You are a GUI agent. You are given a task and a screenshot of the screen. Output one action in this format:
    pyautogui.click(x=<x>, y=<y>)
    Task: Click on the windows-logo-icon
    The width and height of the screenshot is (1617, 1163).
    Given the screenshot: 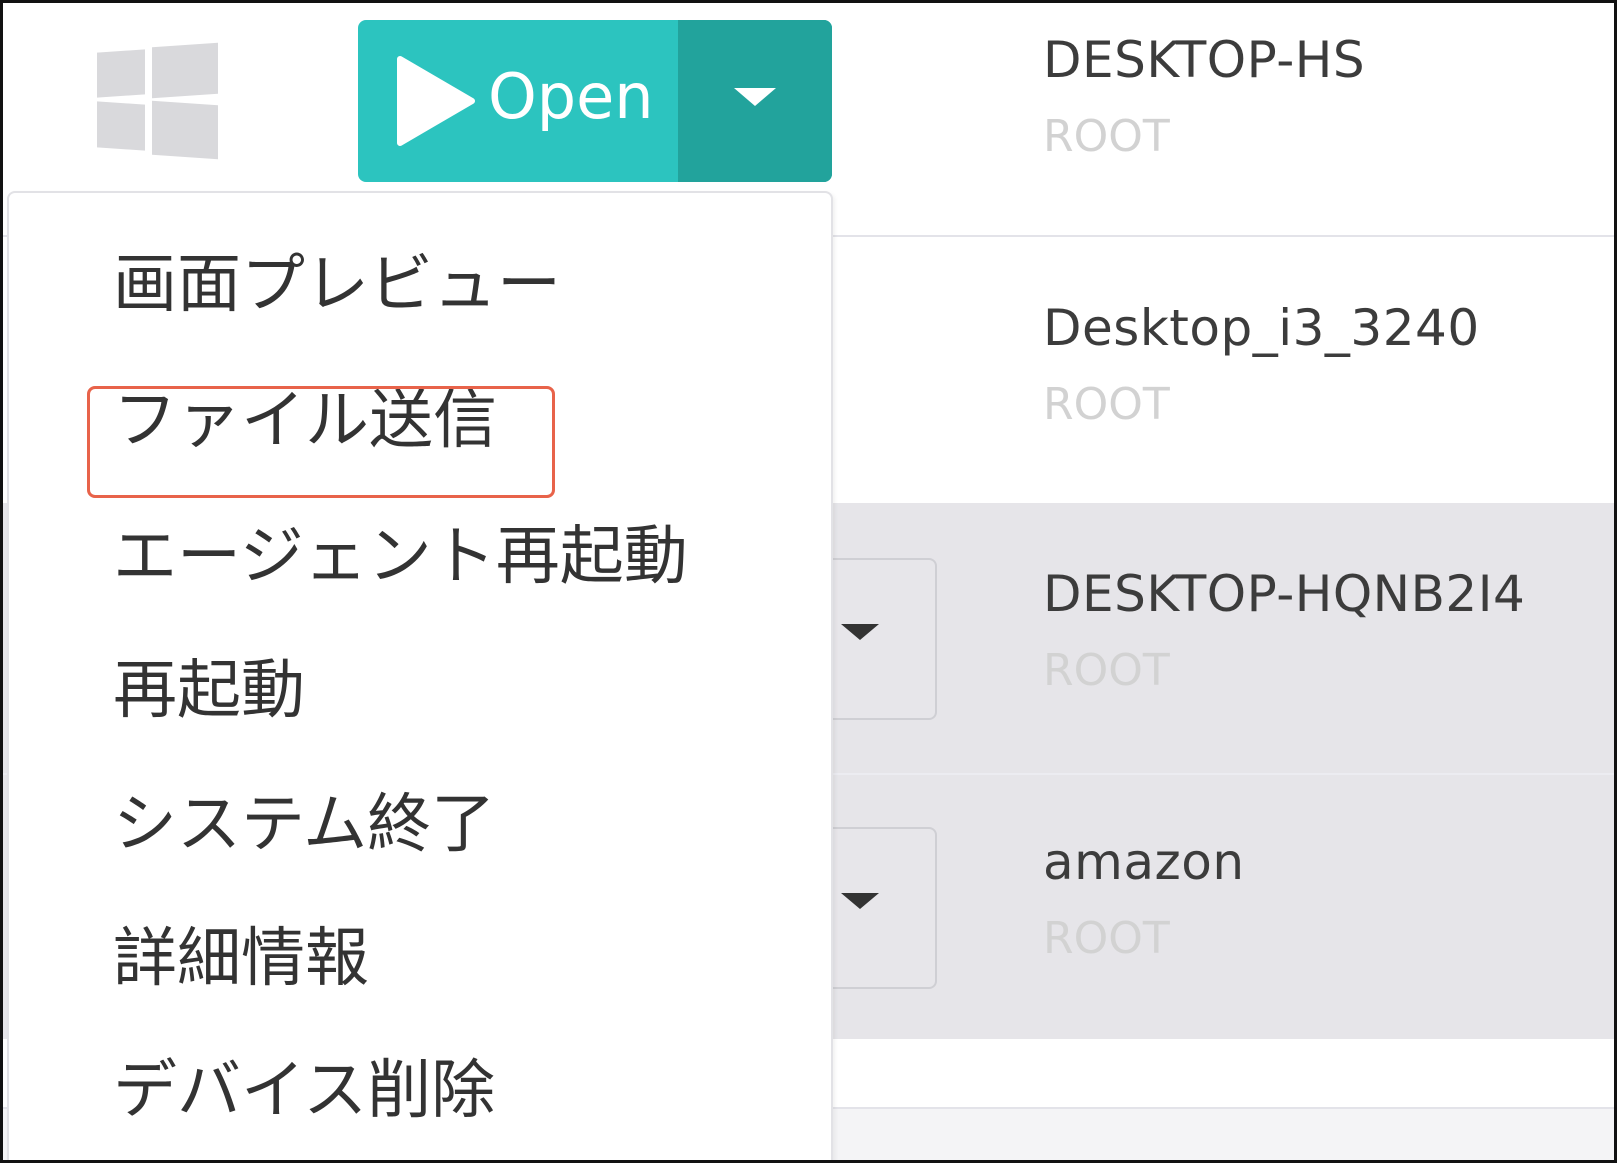 What is the action you would take?
    pyautogui.click(x=159, y=102)
    